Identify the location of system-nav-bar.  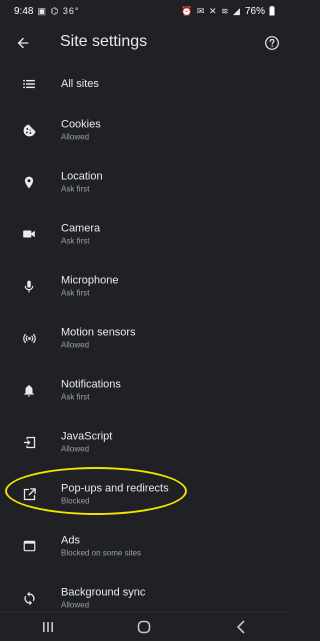
(144, 626).